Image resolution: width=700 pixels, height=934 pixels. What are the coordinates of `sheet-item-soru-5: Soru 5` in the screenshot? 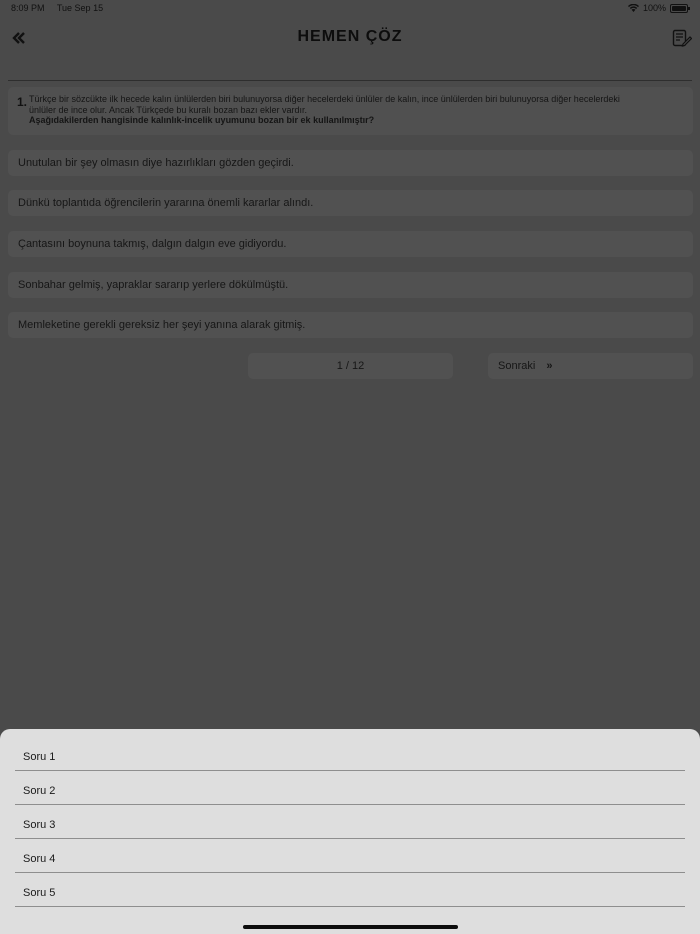 It's located at (350, 890).